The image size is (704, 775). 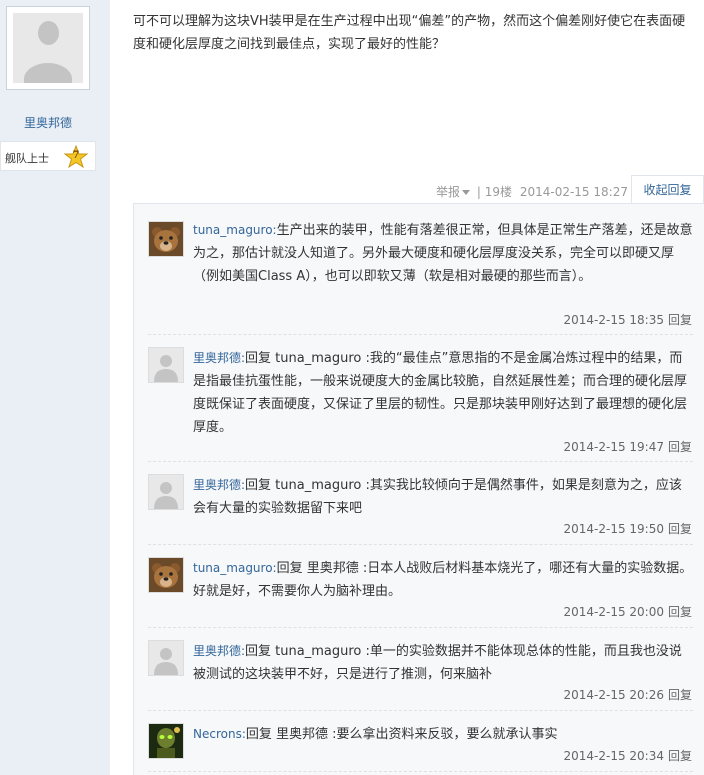 I want to click on comment-time: 2014-2-15 20:34, so click(x=613, y=756).